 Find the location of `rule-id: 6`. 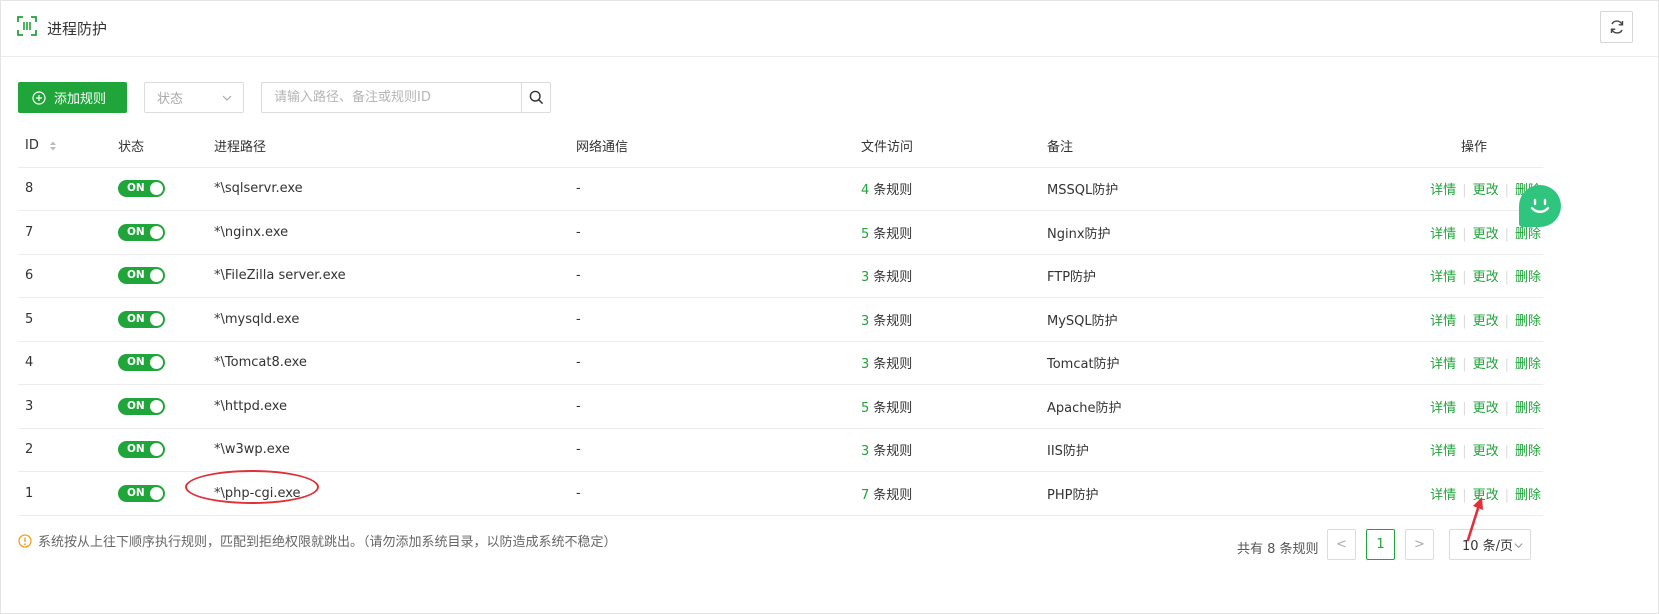

rule-id: 6 is located at coordinates (64, 276).